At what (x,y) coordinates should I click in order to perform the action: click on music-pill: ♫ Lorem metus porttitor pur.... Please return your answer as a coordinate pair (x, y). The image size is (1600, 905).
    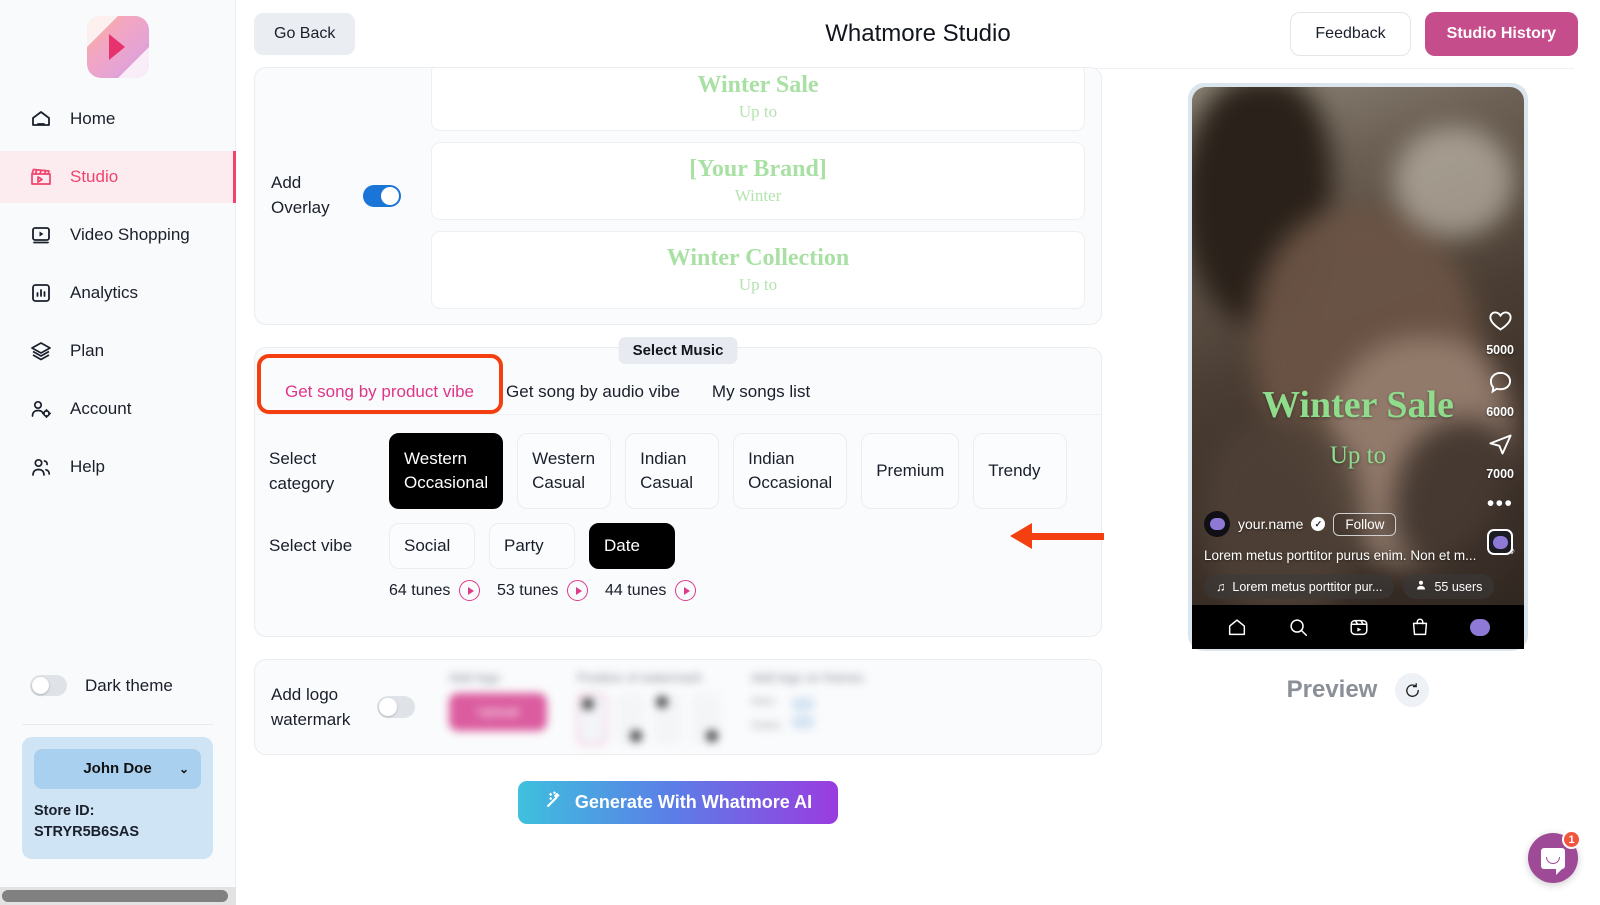
    Looking at the image, I should click on (1299, 586).